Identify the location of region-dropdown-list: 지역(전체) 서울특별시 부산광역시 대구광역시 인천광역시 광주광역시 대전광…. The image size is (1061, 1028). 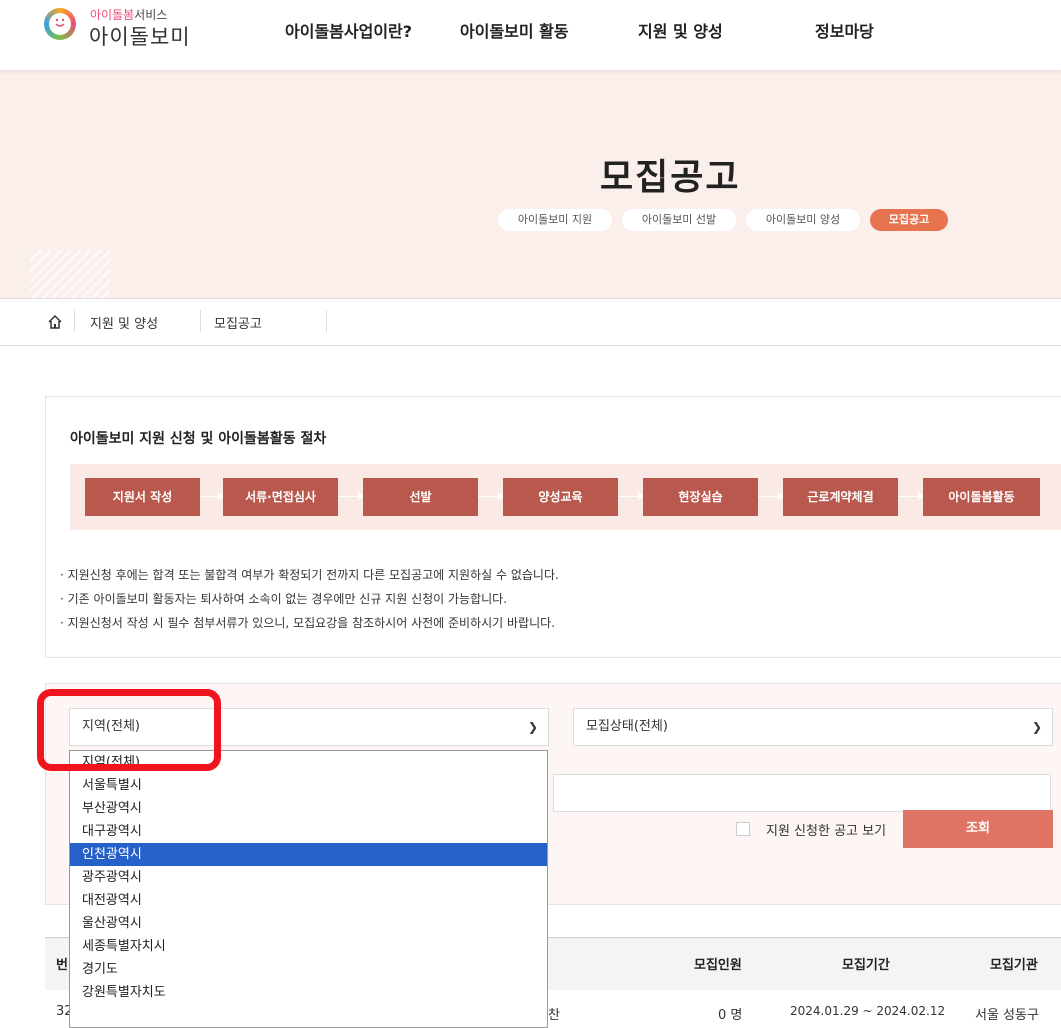
(308, 889).